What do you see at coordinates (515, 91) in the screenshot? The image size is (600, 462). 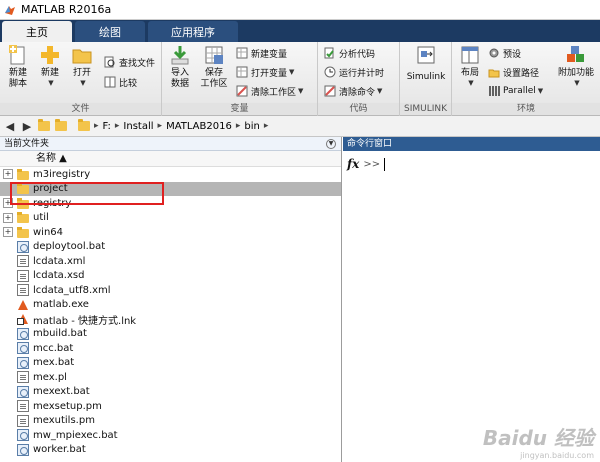 I see `parallel-button: Parallel ▼` at bounding box center [515, 91].